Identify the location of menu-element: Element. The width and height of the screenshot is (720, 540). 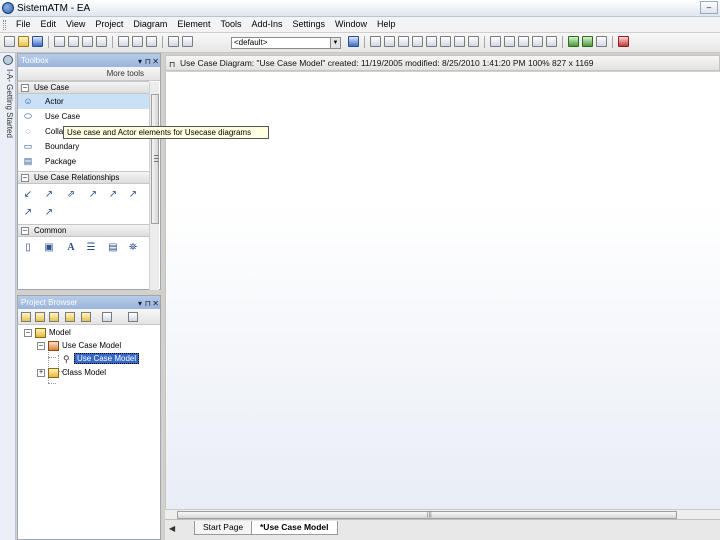
(193, 24).